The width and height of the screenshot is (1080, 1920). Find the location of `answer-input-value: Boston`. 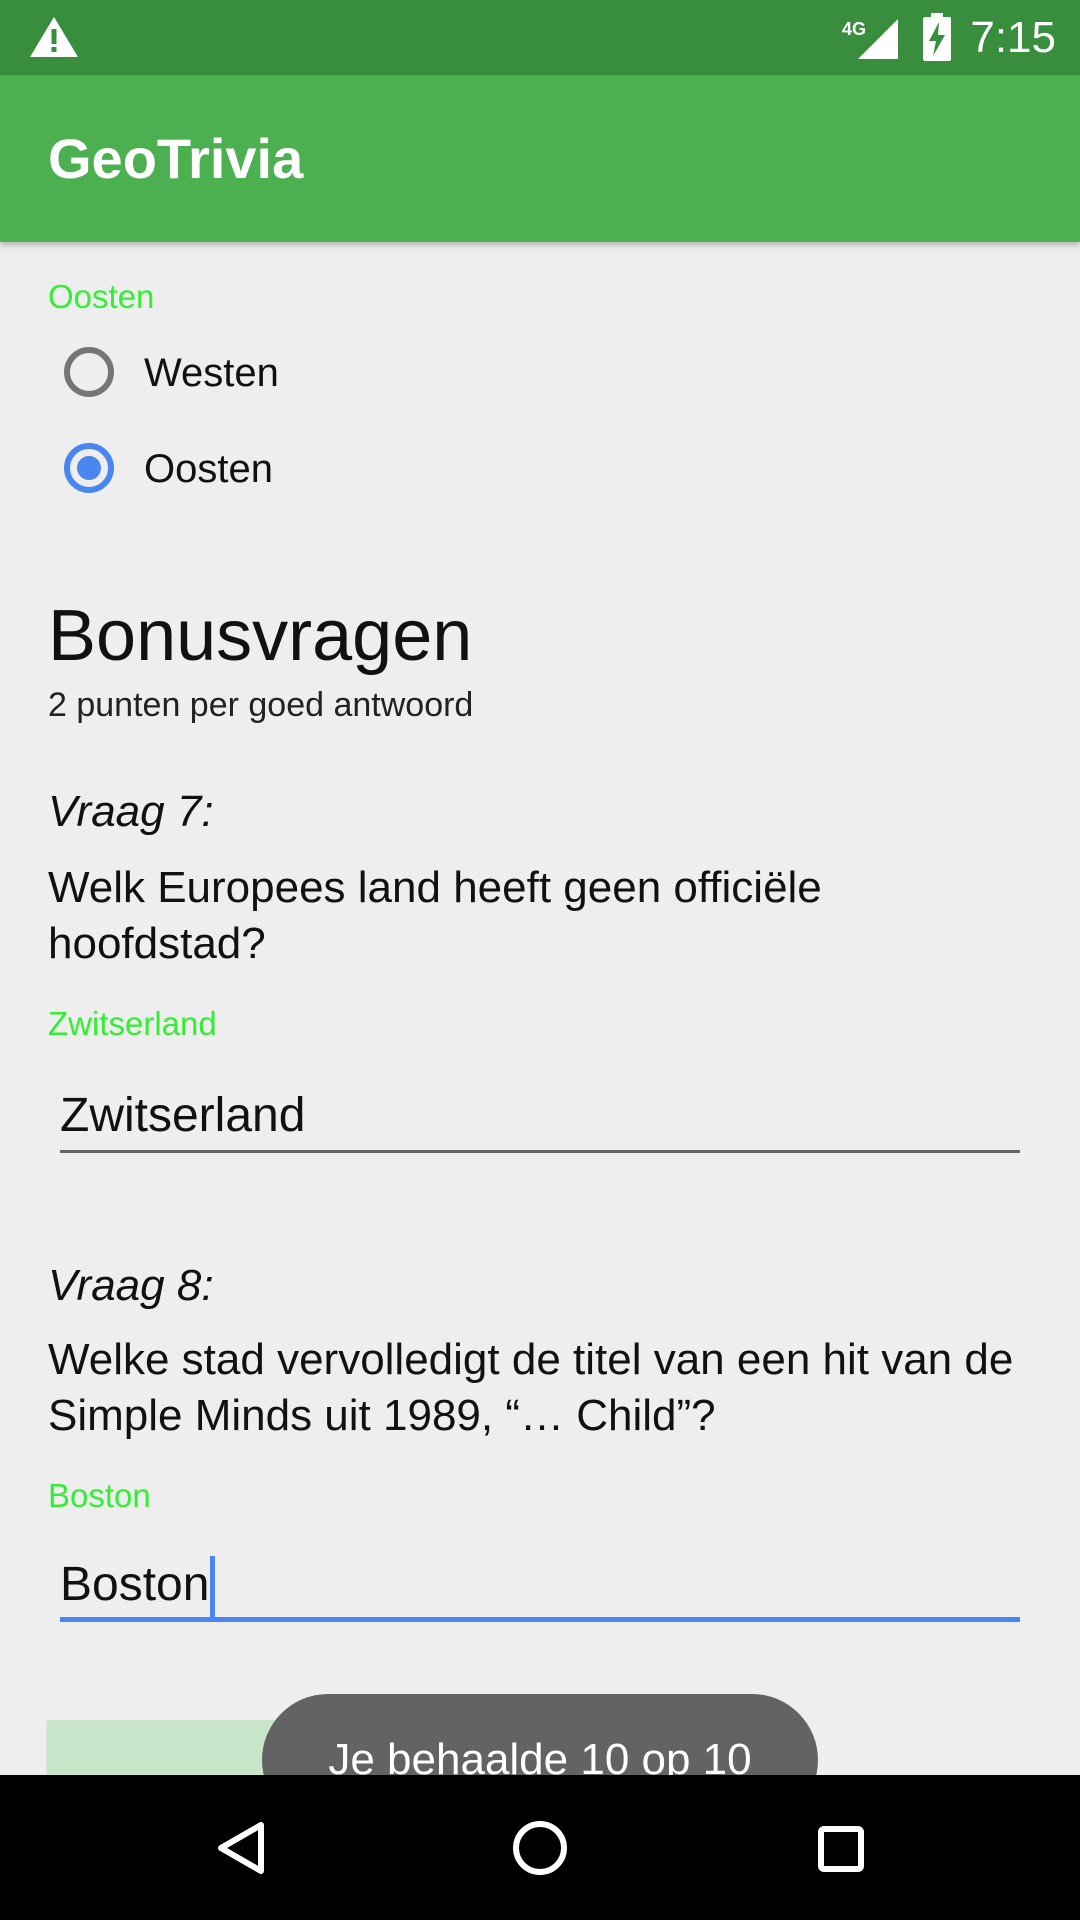

answer-input-value: Boston is located at coordinates (134, 1584).